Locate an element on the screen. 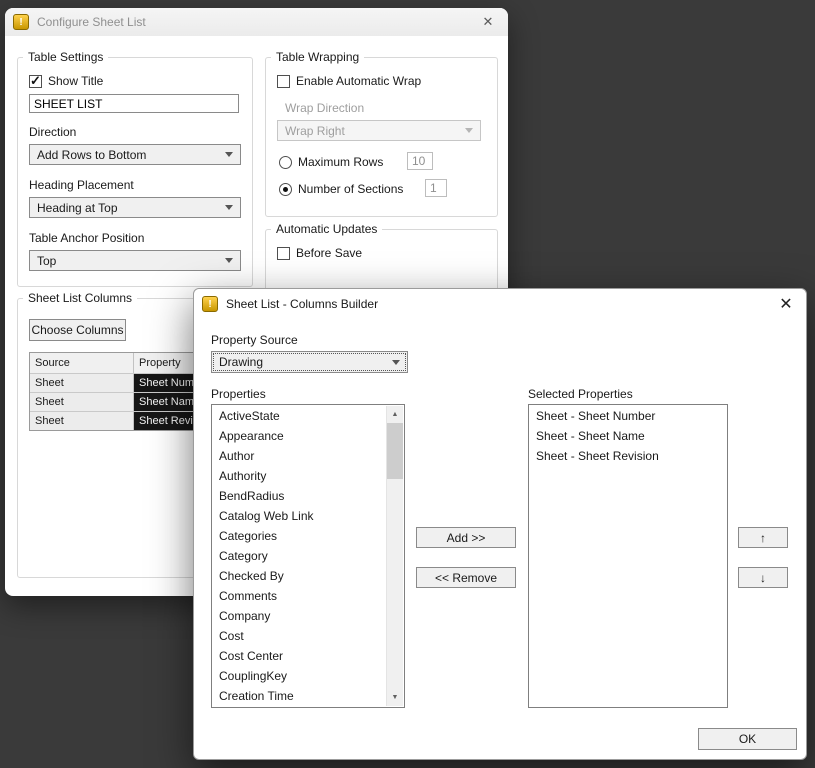  property-list-item: Category is located at coordinates (299, 556).